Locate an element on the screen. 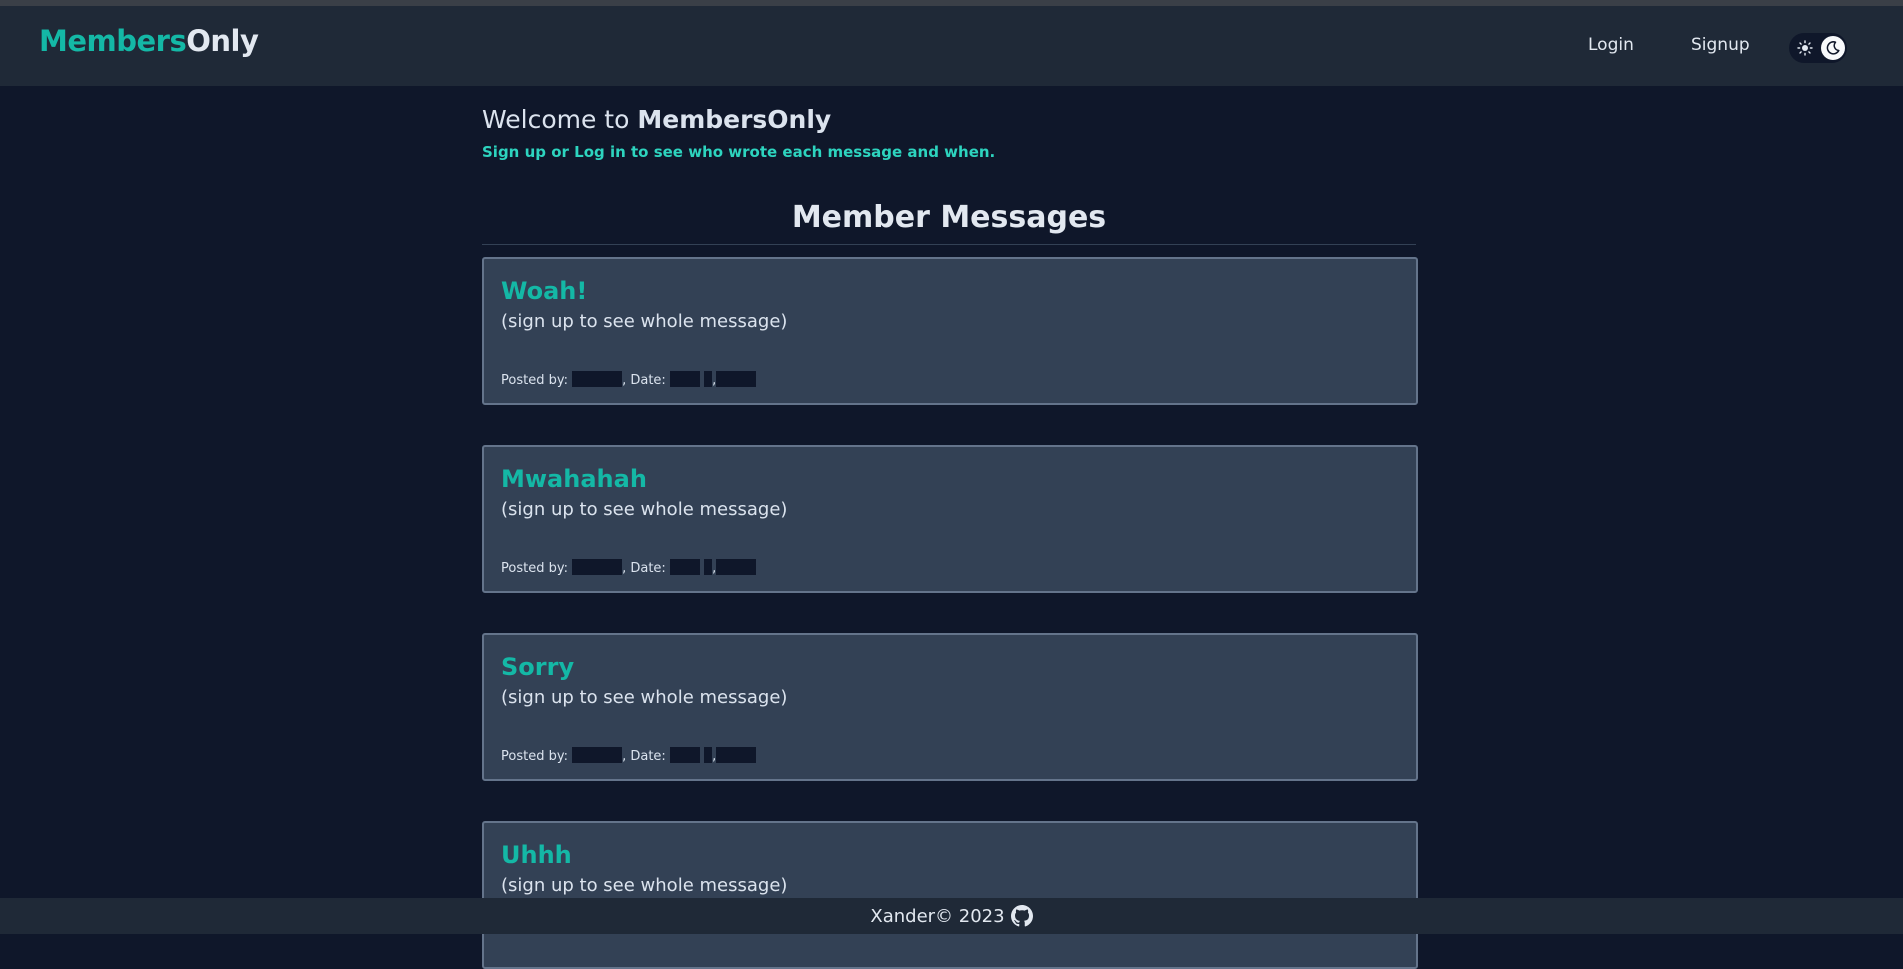  message-card: Uhhh (sign up to see whole message) is located at coordinates (950, 895).